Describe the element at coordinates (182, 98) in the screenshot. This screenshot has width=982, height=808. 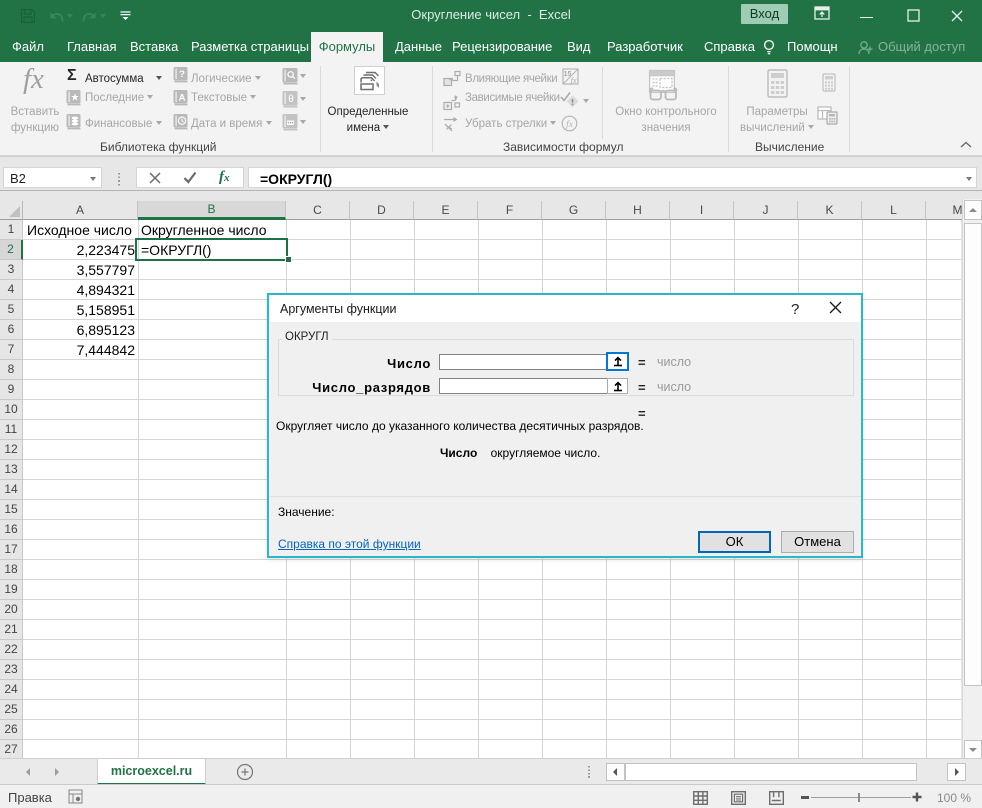
I see `svg-text: A` at that location.